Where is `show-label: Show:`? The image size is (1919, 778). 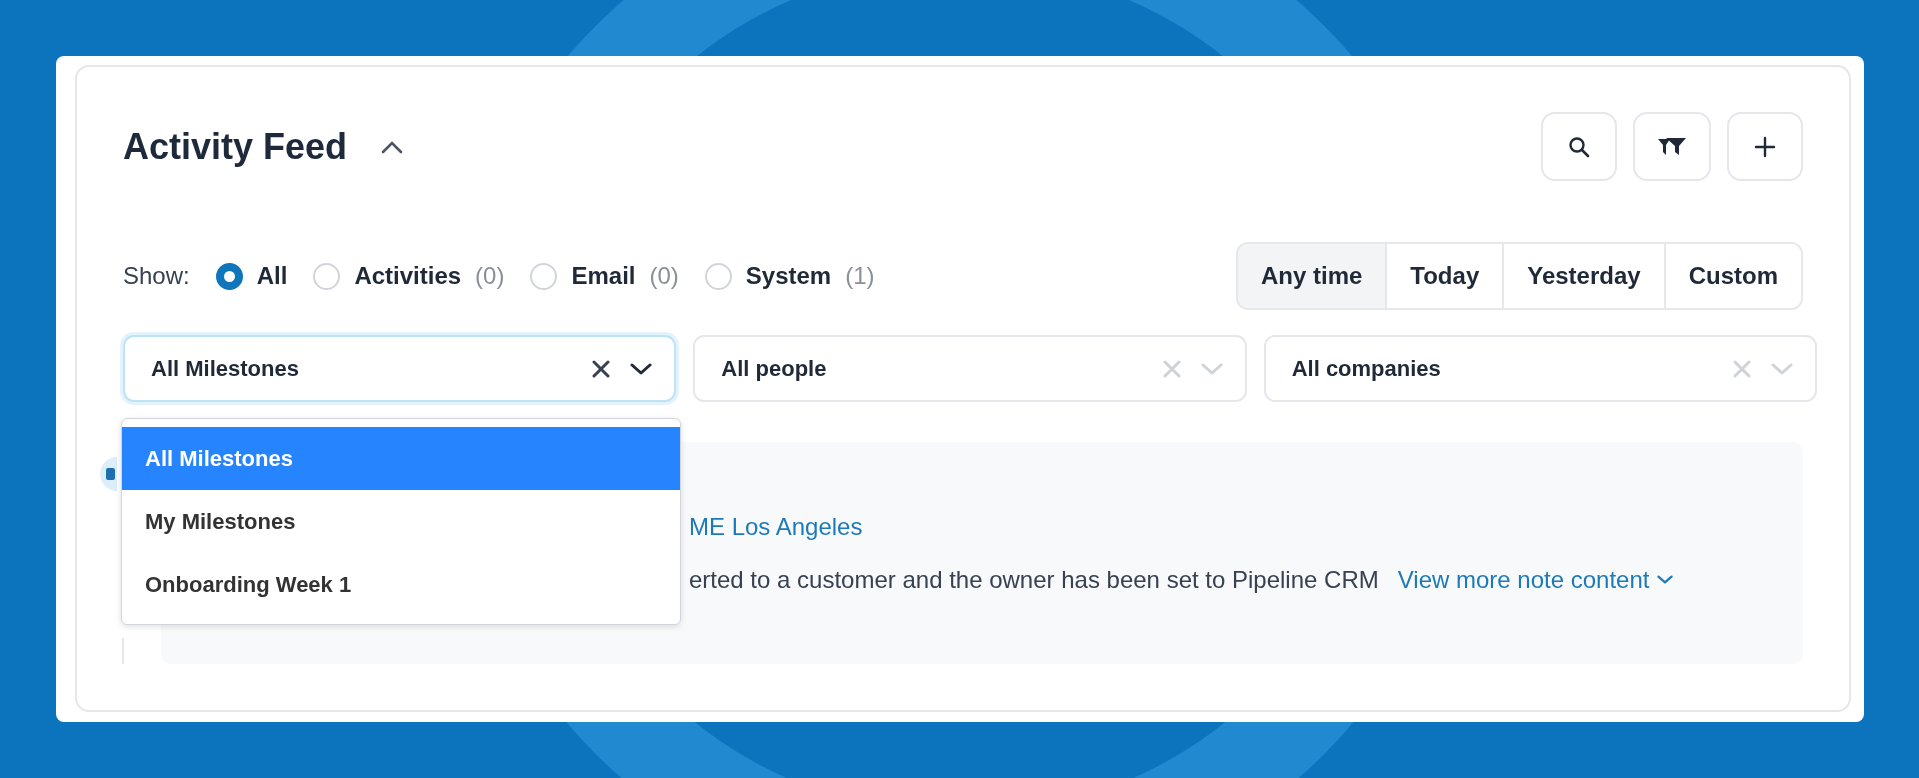
show-label: Show: is located at coordinates (156, 276).